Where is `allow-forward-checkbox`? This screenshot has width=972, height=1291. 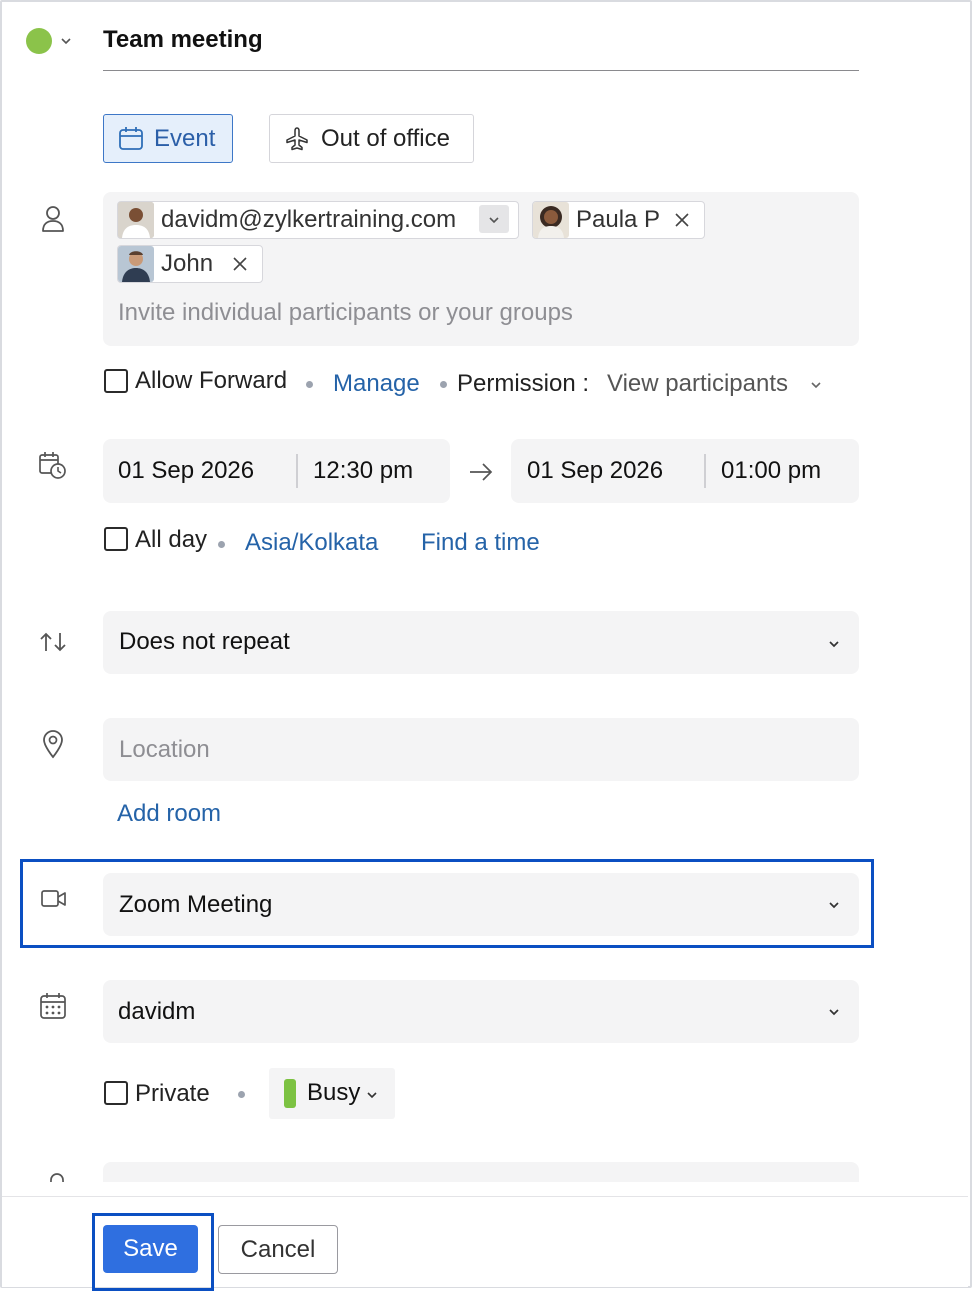
allow-forward-checkbox is located at coordinates (116, 381).